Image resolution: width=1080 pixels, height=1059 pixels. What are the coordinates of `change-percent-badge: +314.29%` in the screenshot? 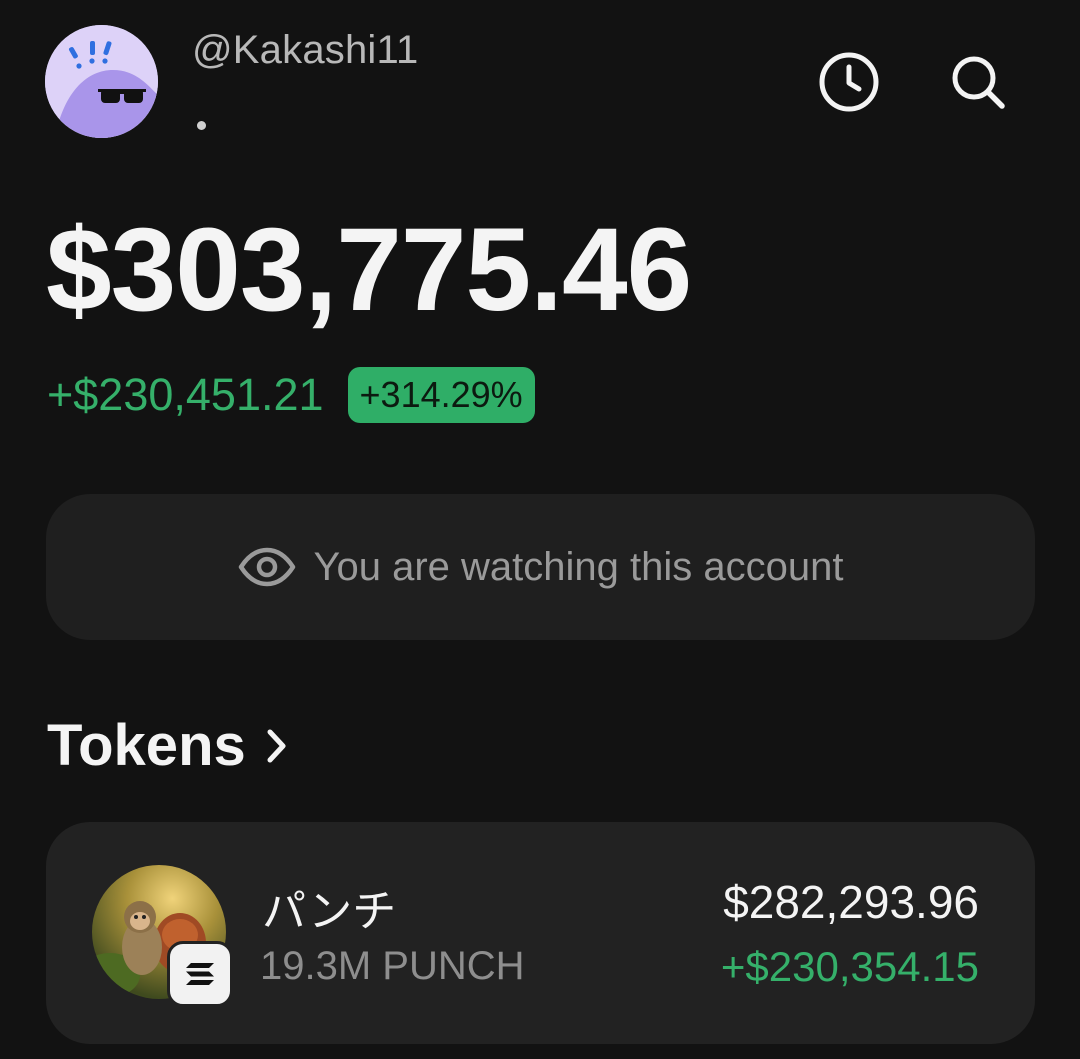 It's located at (441, 395).